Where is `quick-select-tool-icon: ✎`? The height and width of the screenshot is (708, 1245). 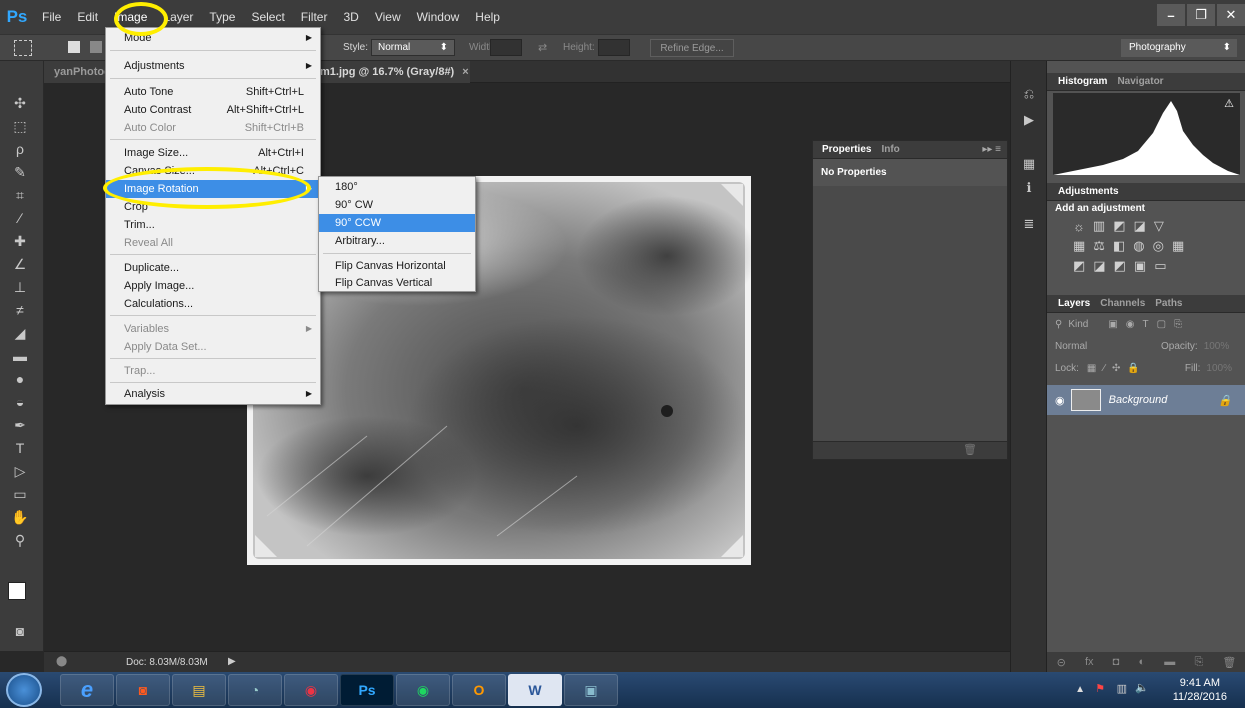
quick-select-tool-icon: ✎ is located at coordinates (20, 172).